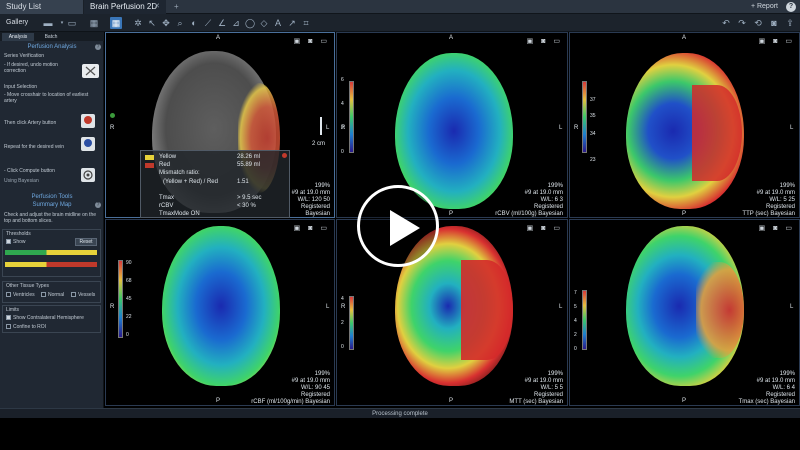 The width and height of the screenshot is (800, 450). Describe the element at coordinates (66, 205) in the screenshot. I see `summary-map-header: Summary Map?` at that location.